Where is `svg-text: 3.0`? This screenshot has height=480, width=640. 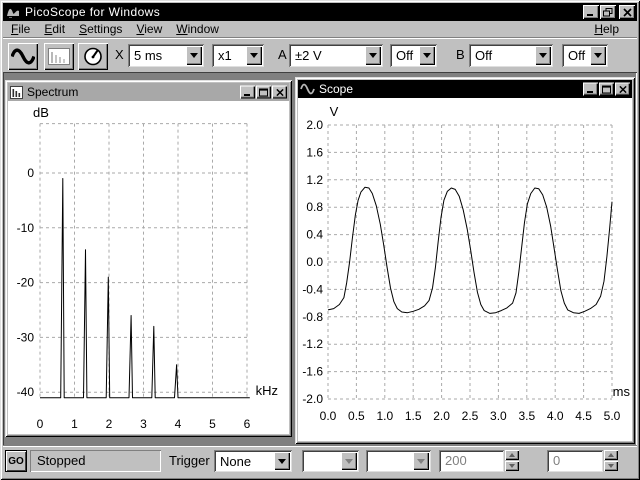 svg-text: 3.0 is located at coordinates (498, 416).